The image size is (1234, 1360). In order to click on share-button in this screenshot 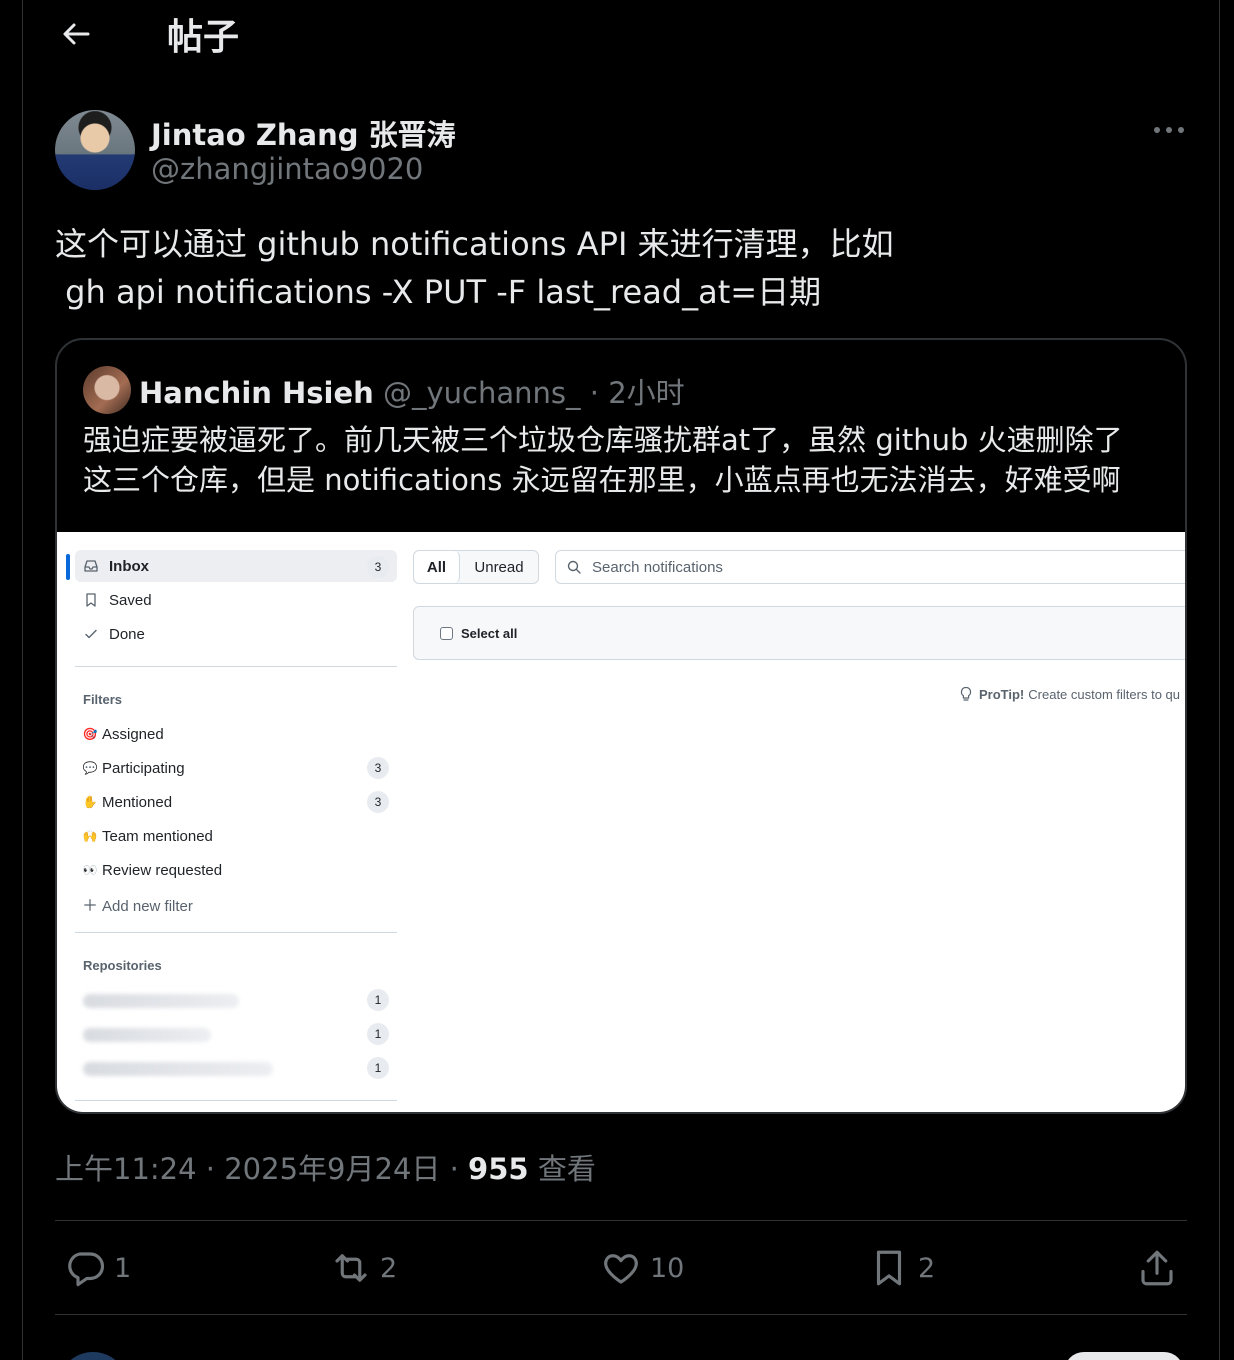, I will do `click(1161, 1268)`.